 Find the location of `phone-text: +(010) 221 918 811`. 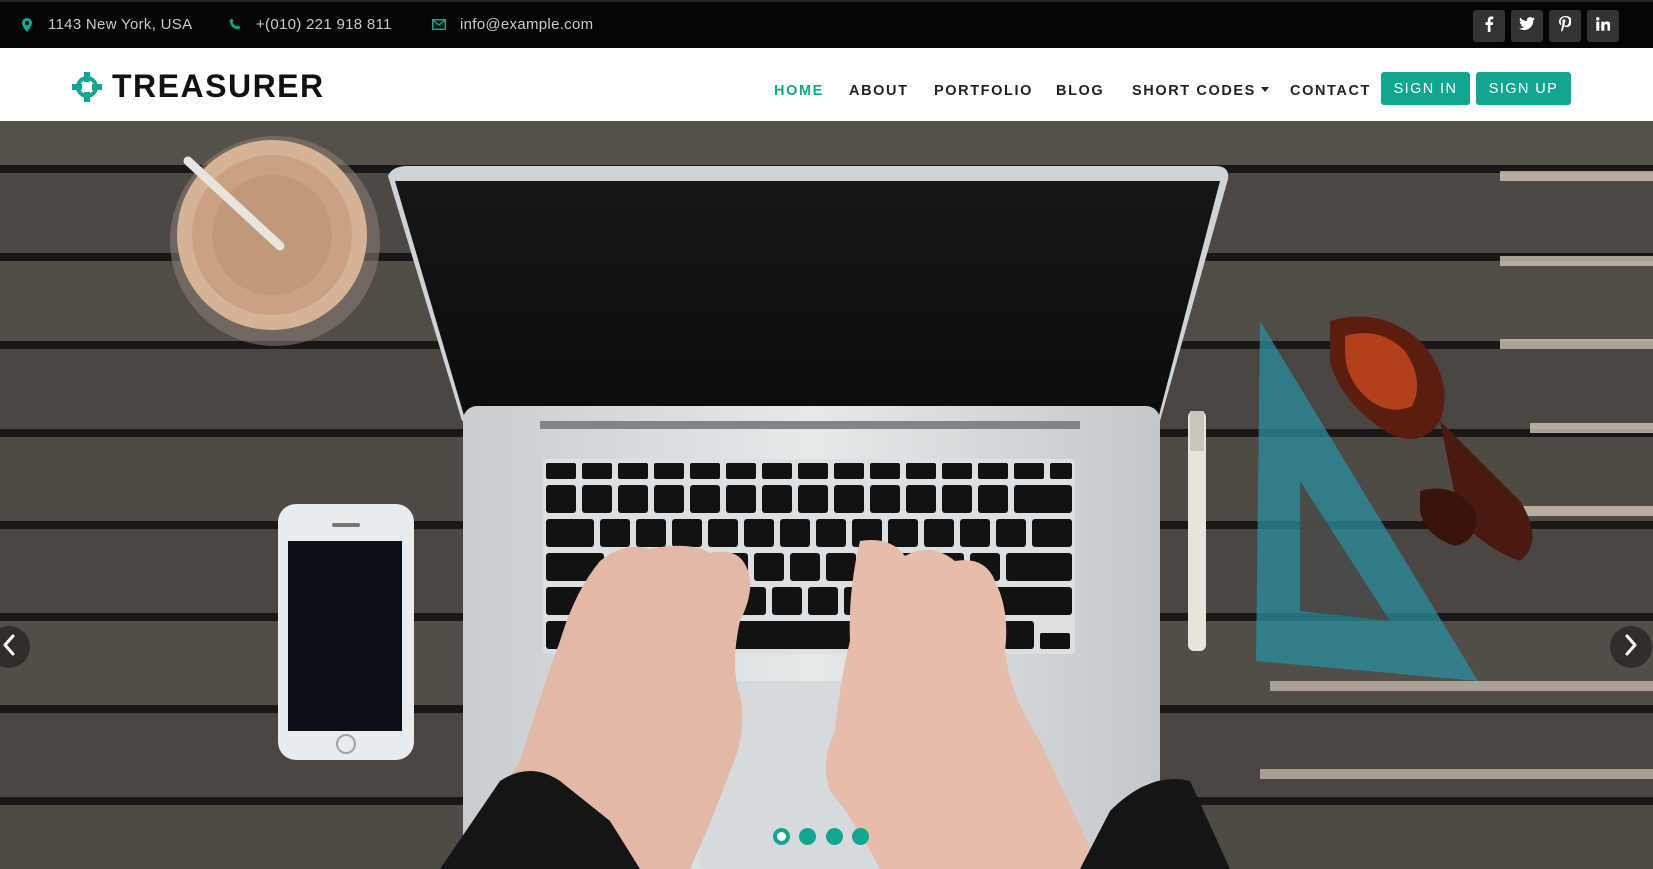

phone-text: +(010) 221 918 811 is located at coordinates (324, 24).